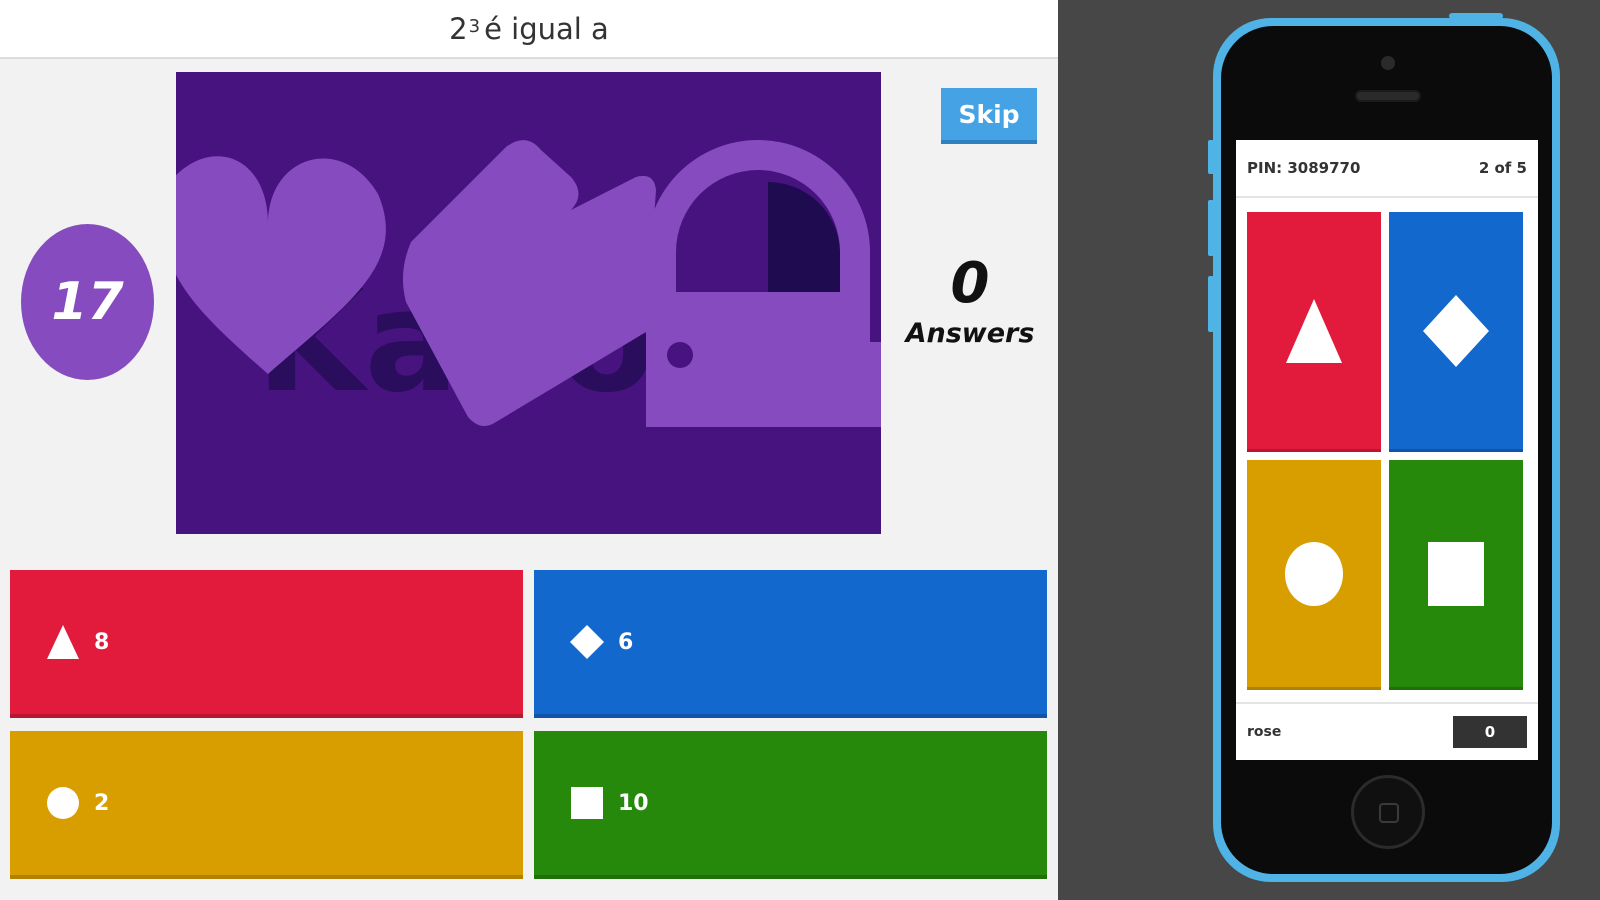  I want to click on phone-speaker, so click(1388, 96).